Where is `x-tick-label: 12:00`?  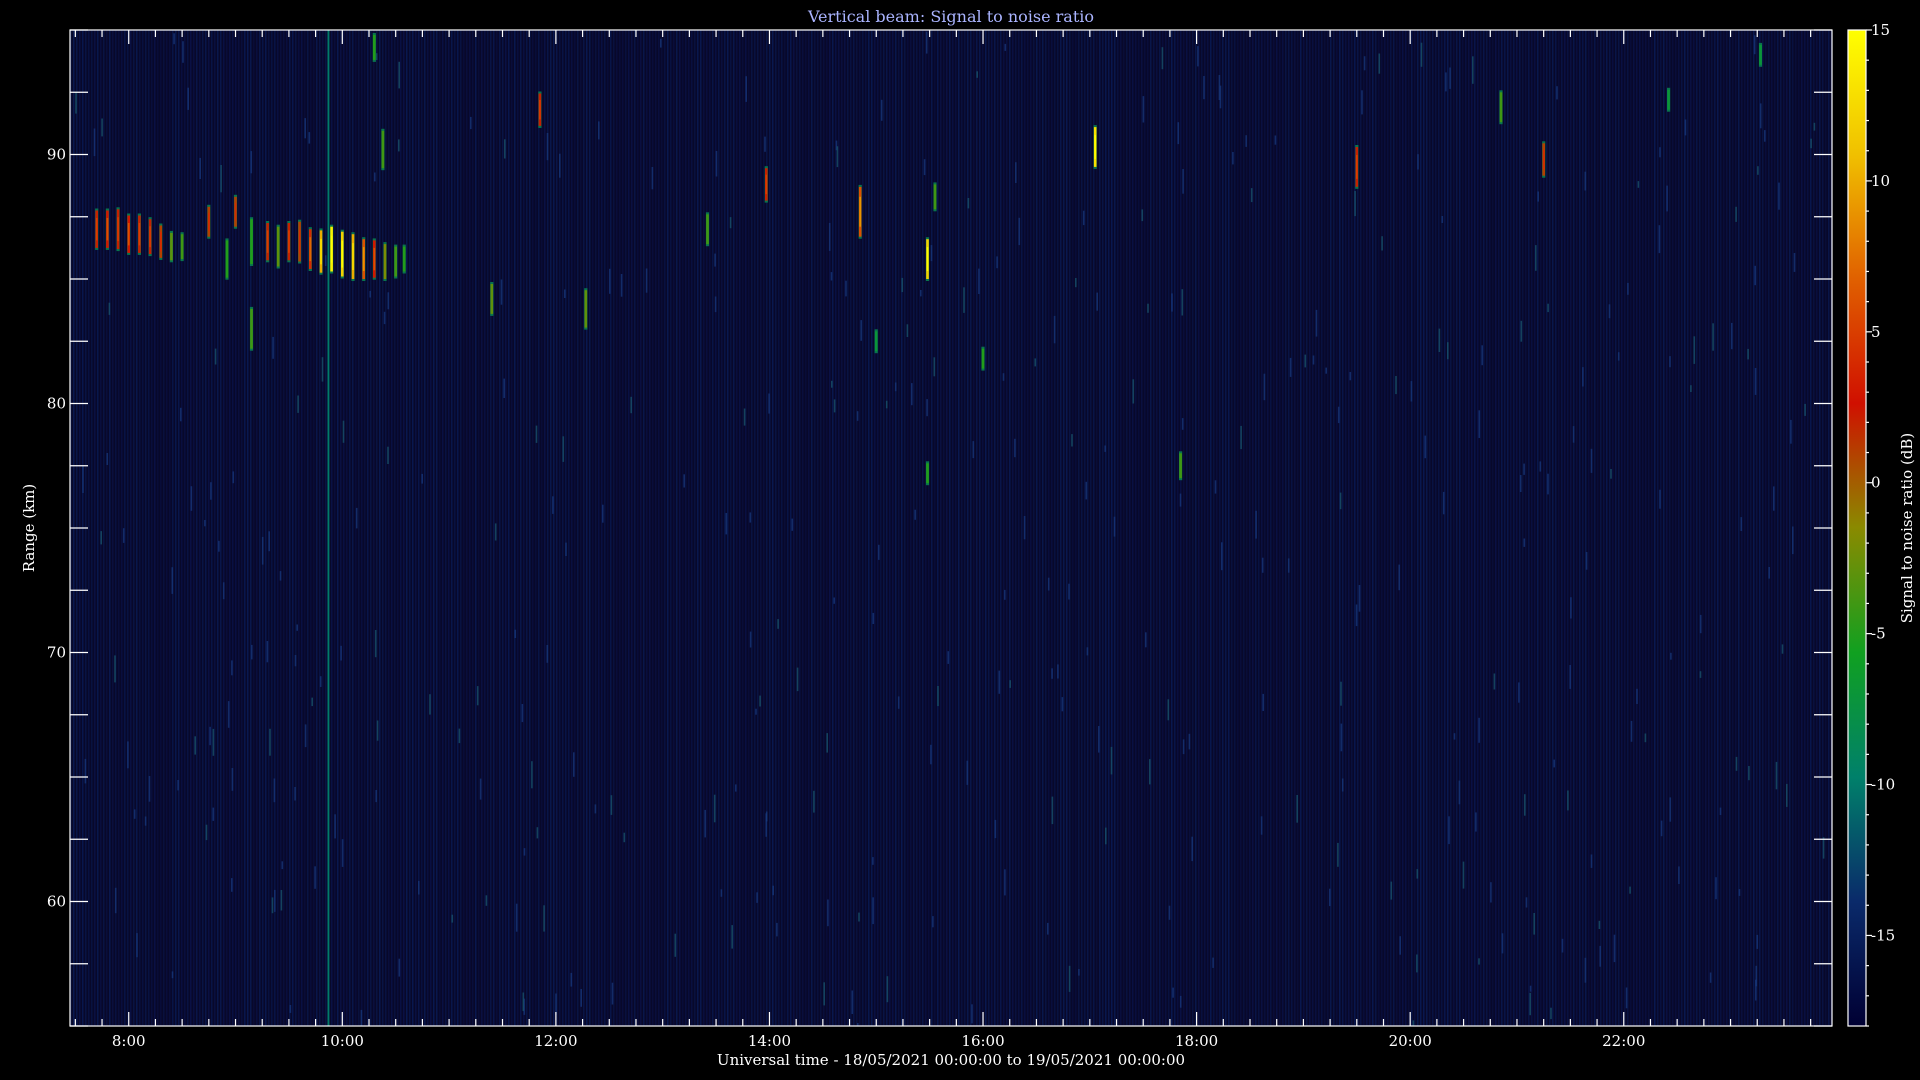 x-tick-label: 12:00 is located at coordinates (555, 1041).